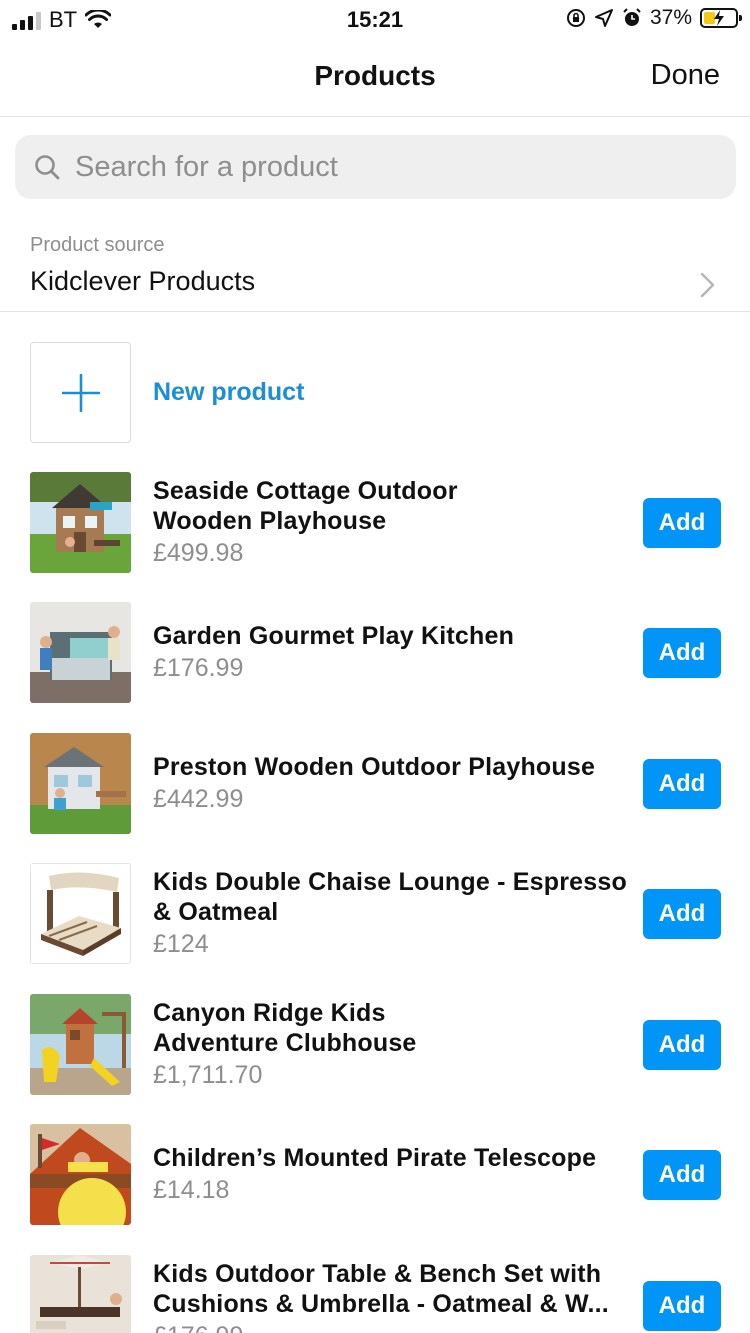 The width and height of the screenshot is (750, 1333). What do you see at coordinates (208, 1075) in the screenshot?
I see `product-price: £1,711.70` at bounding box center [208, 1075].